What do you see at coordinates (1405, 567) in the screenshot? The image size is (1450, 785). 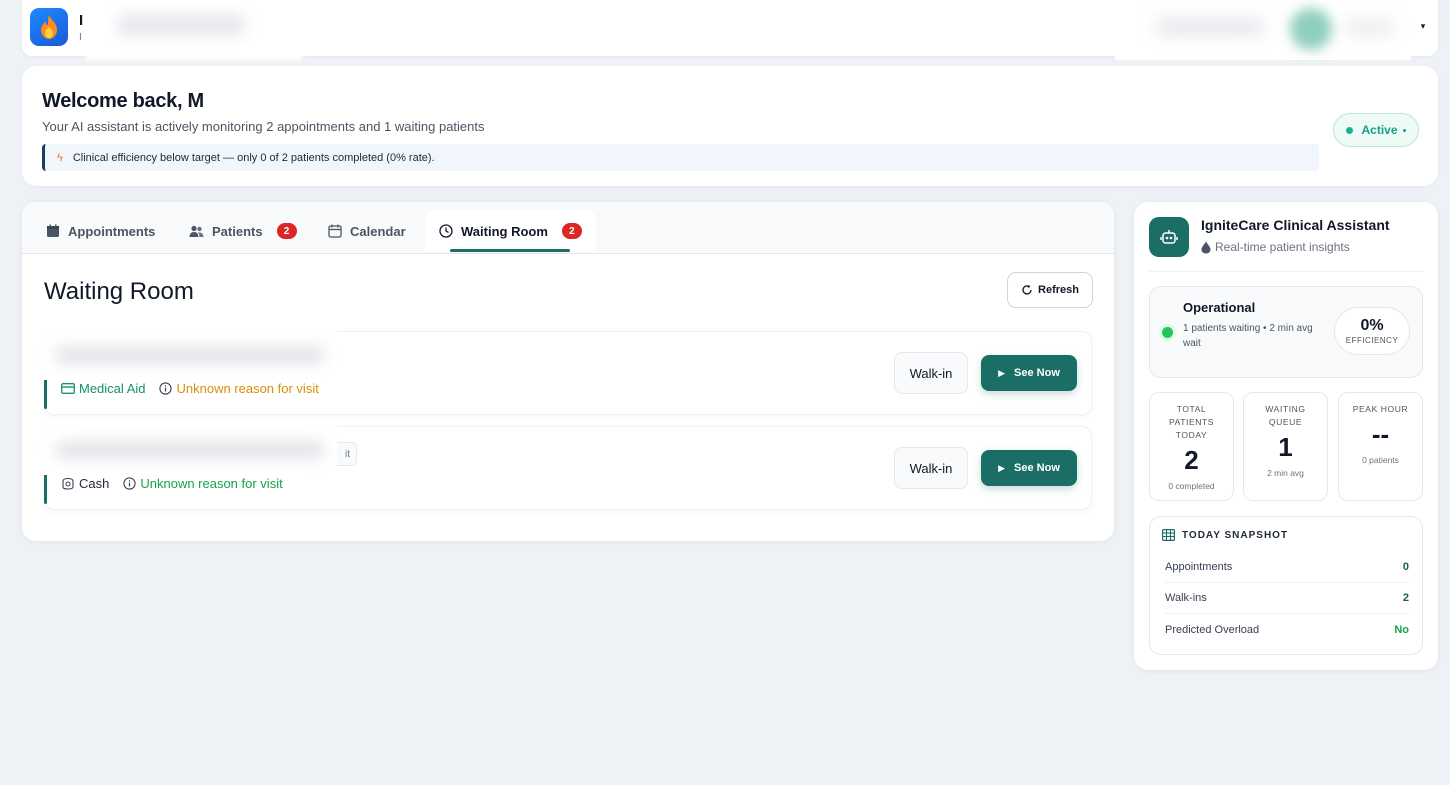 I see `snapshot-value: 0` at bounding box center [1405, 567].